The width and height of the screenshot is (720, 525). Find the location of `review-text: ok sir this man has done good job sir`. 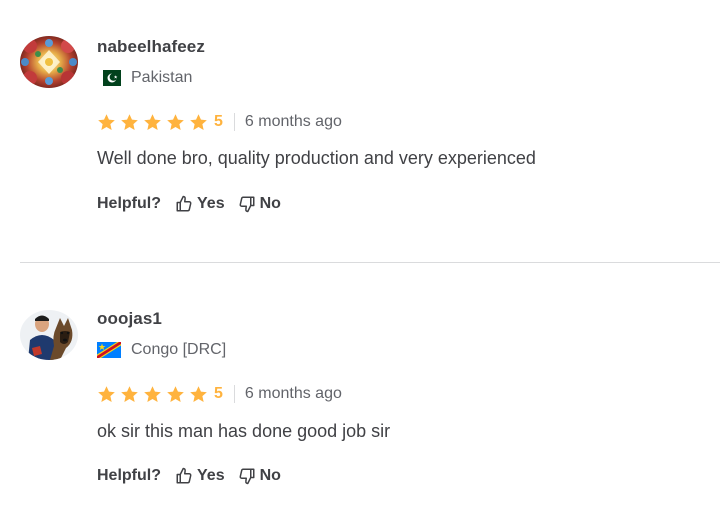

review-text: ok sir this man has done good job sir is located at coordinates (244, 431).